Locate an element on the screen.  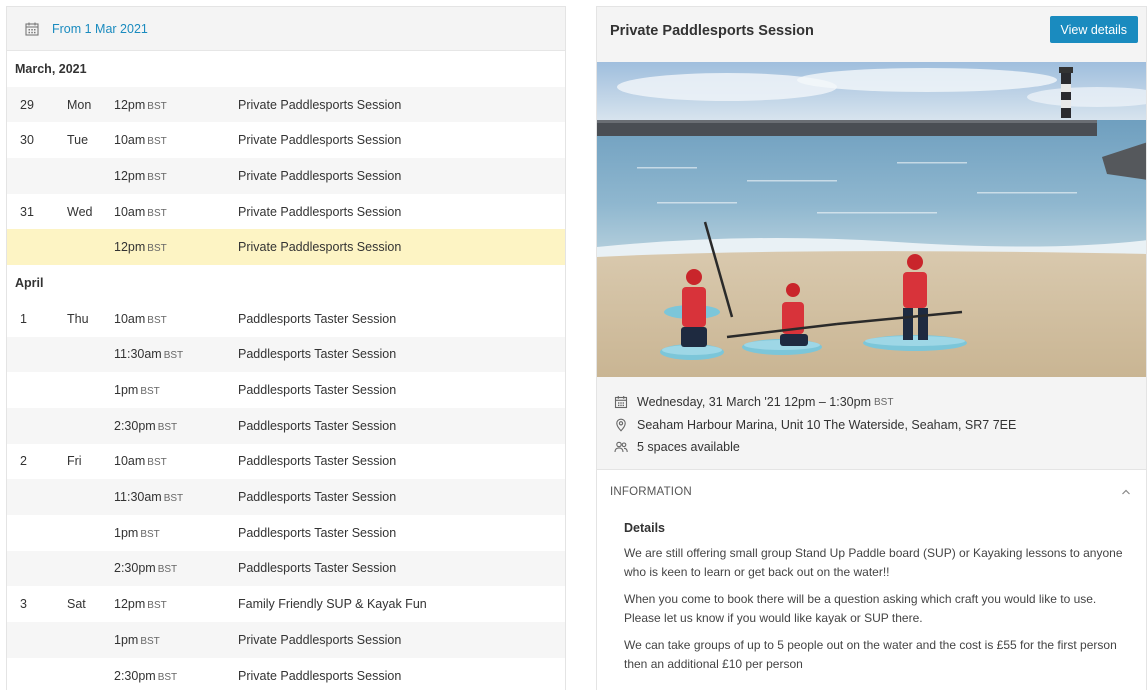
chevron-up-icon is located at coordinates (1126, 492).